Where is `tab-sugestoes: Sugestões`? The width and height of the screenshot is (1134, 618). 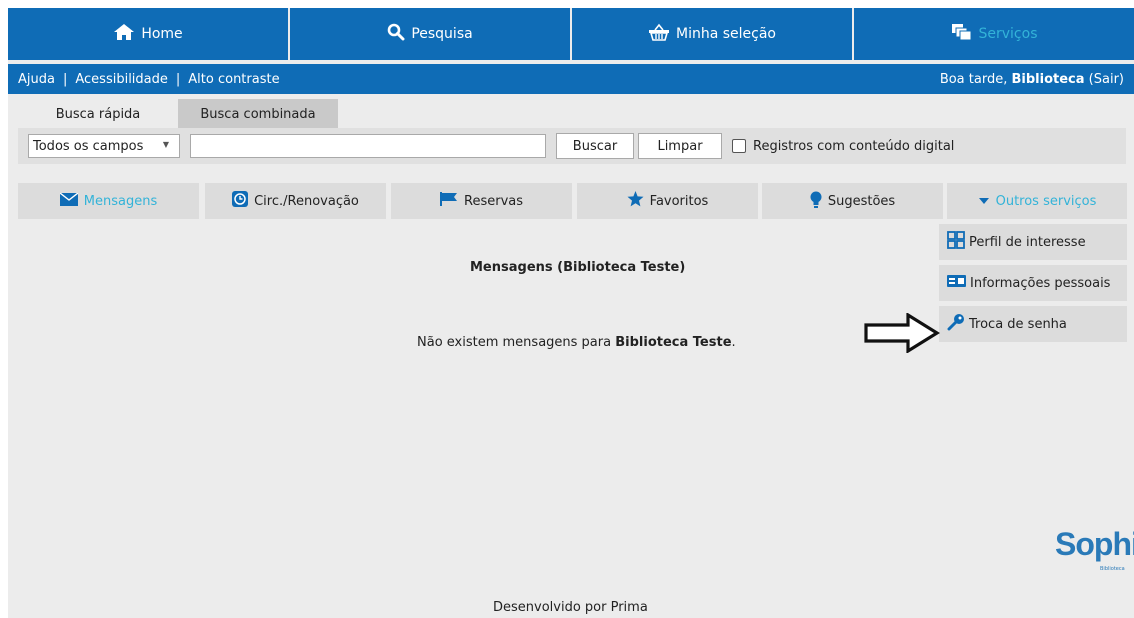 tab-sugestoes: Sugestões is located at coordinates (852, 201).